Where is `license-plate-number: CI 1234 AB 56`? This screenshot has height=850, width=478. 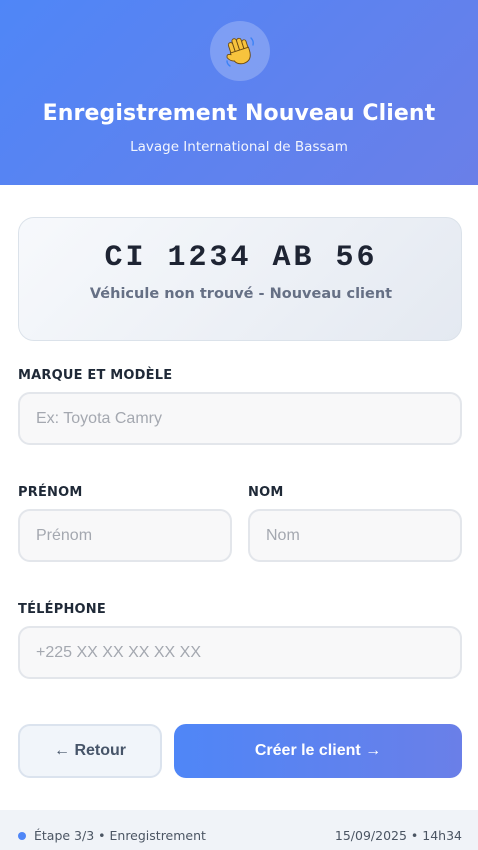 license-plate-number: CI 1234 AB 56 is located at coordinates (241, 258).